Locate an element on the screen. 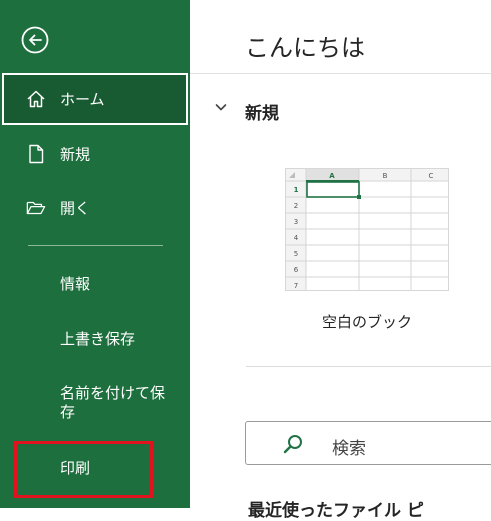  blank-workbook-label: 空白のブック is located at coordinates (367, 321).